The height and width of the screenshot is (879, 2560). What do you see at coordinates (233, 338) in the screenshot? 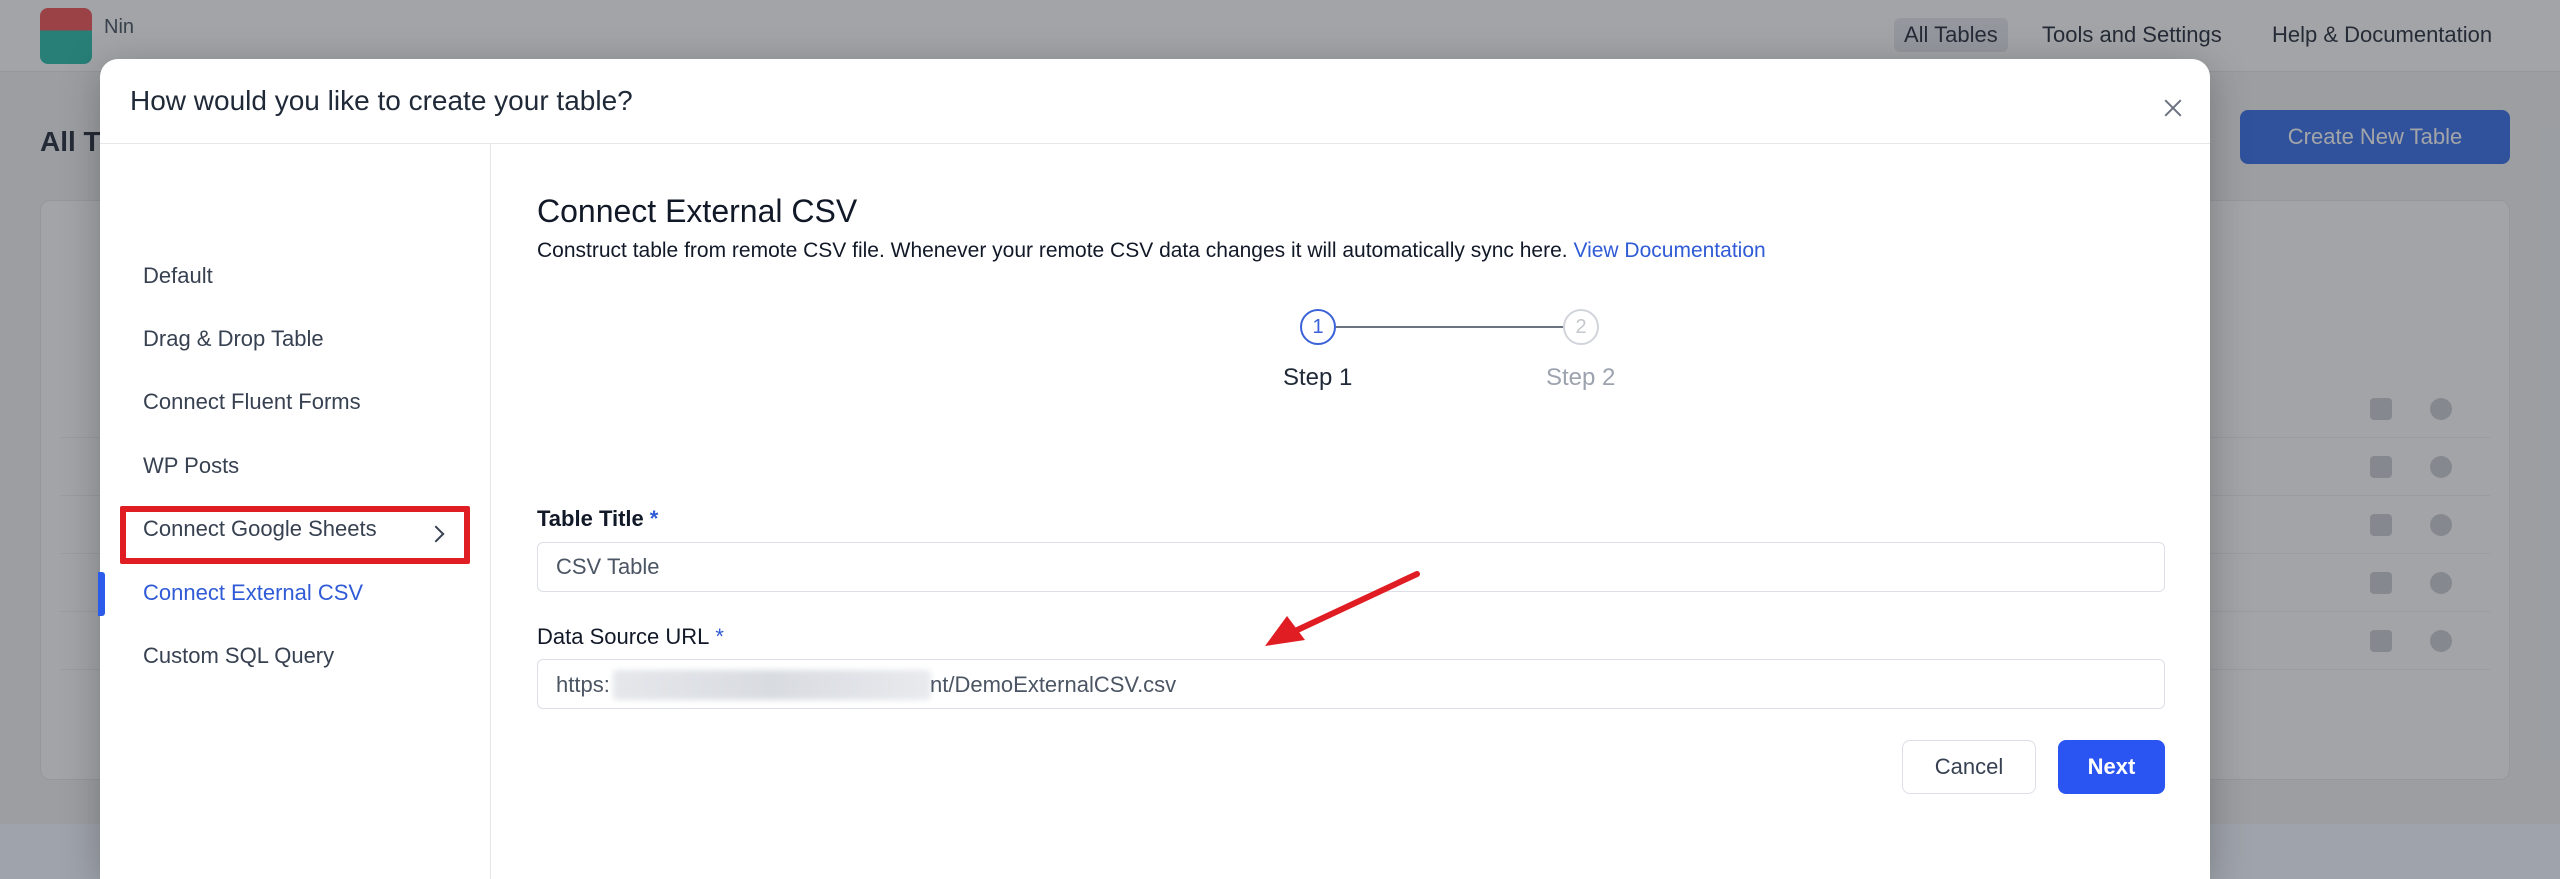
I see `sidebar-item-label: Drag & Drop Table` at bounding box center [233, 338].